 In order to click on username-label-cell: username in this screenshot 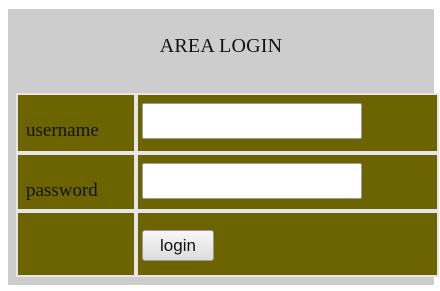, I will do `click(76, 123)`.